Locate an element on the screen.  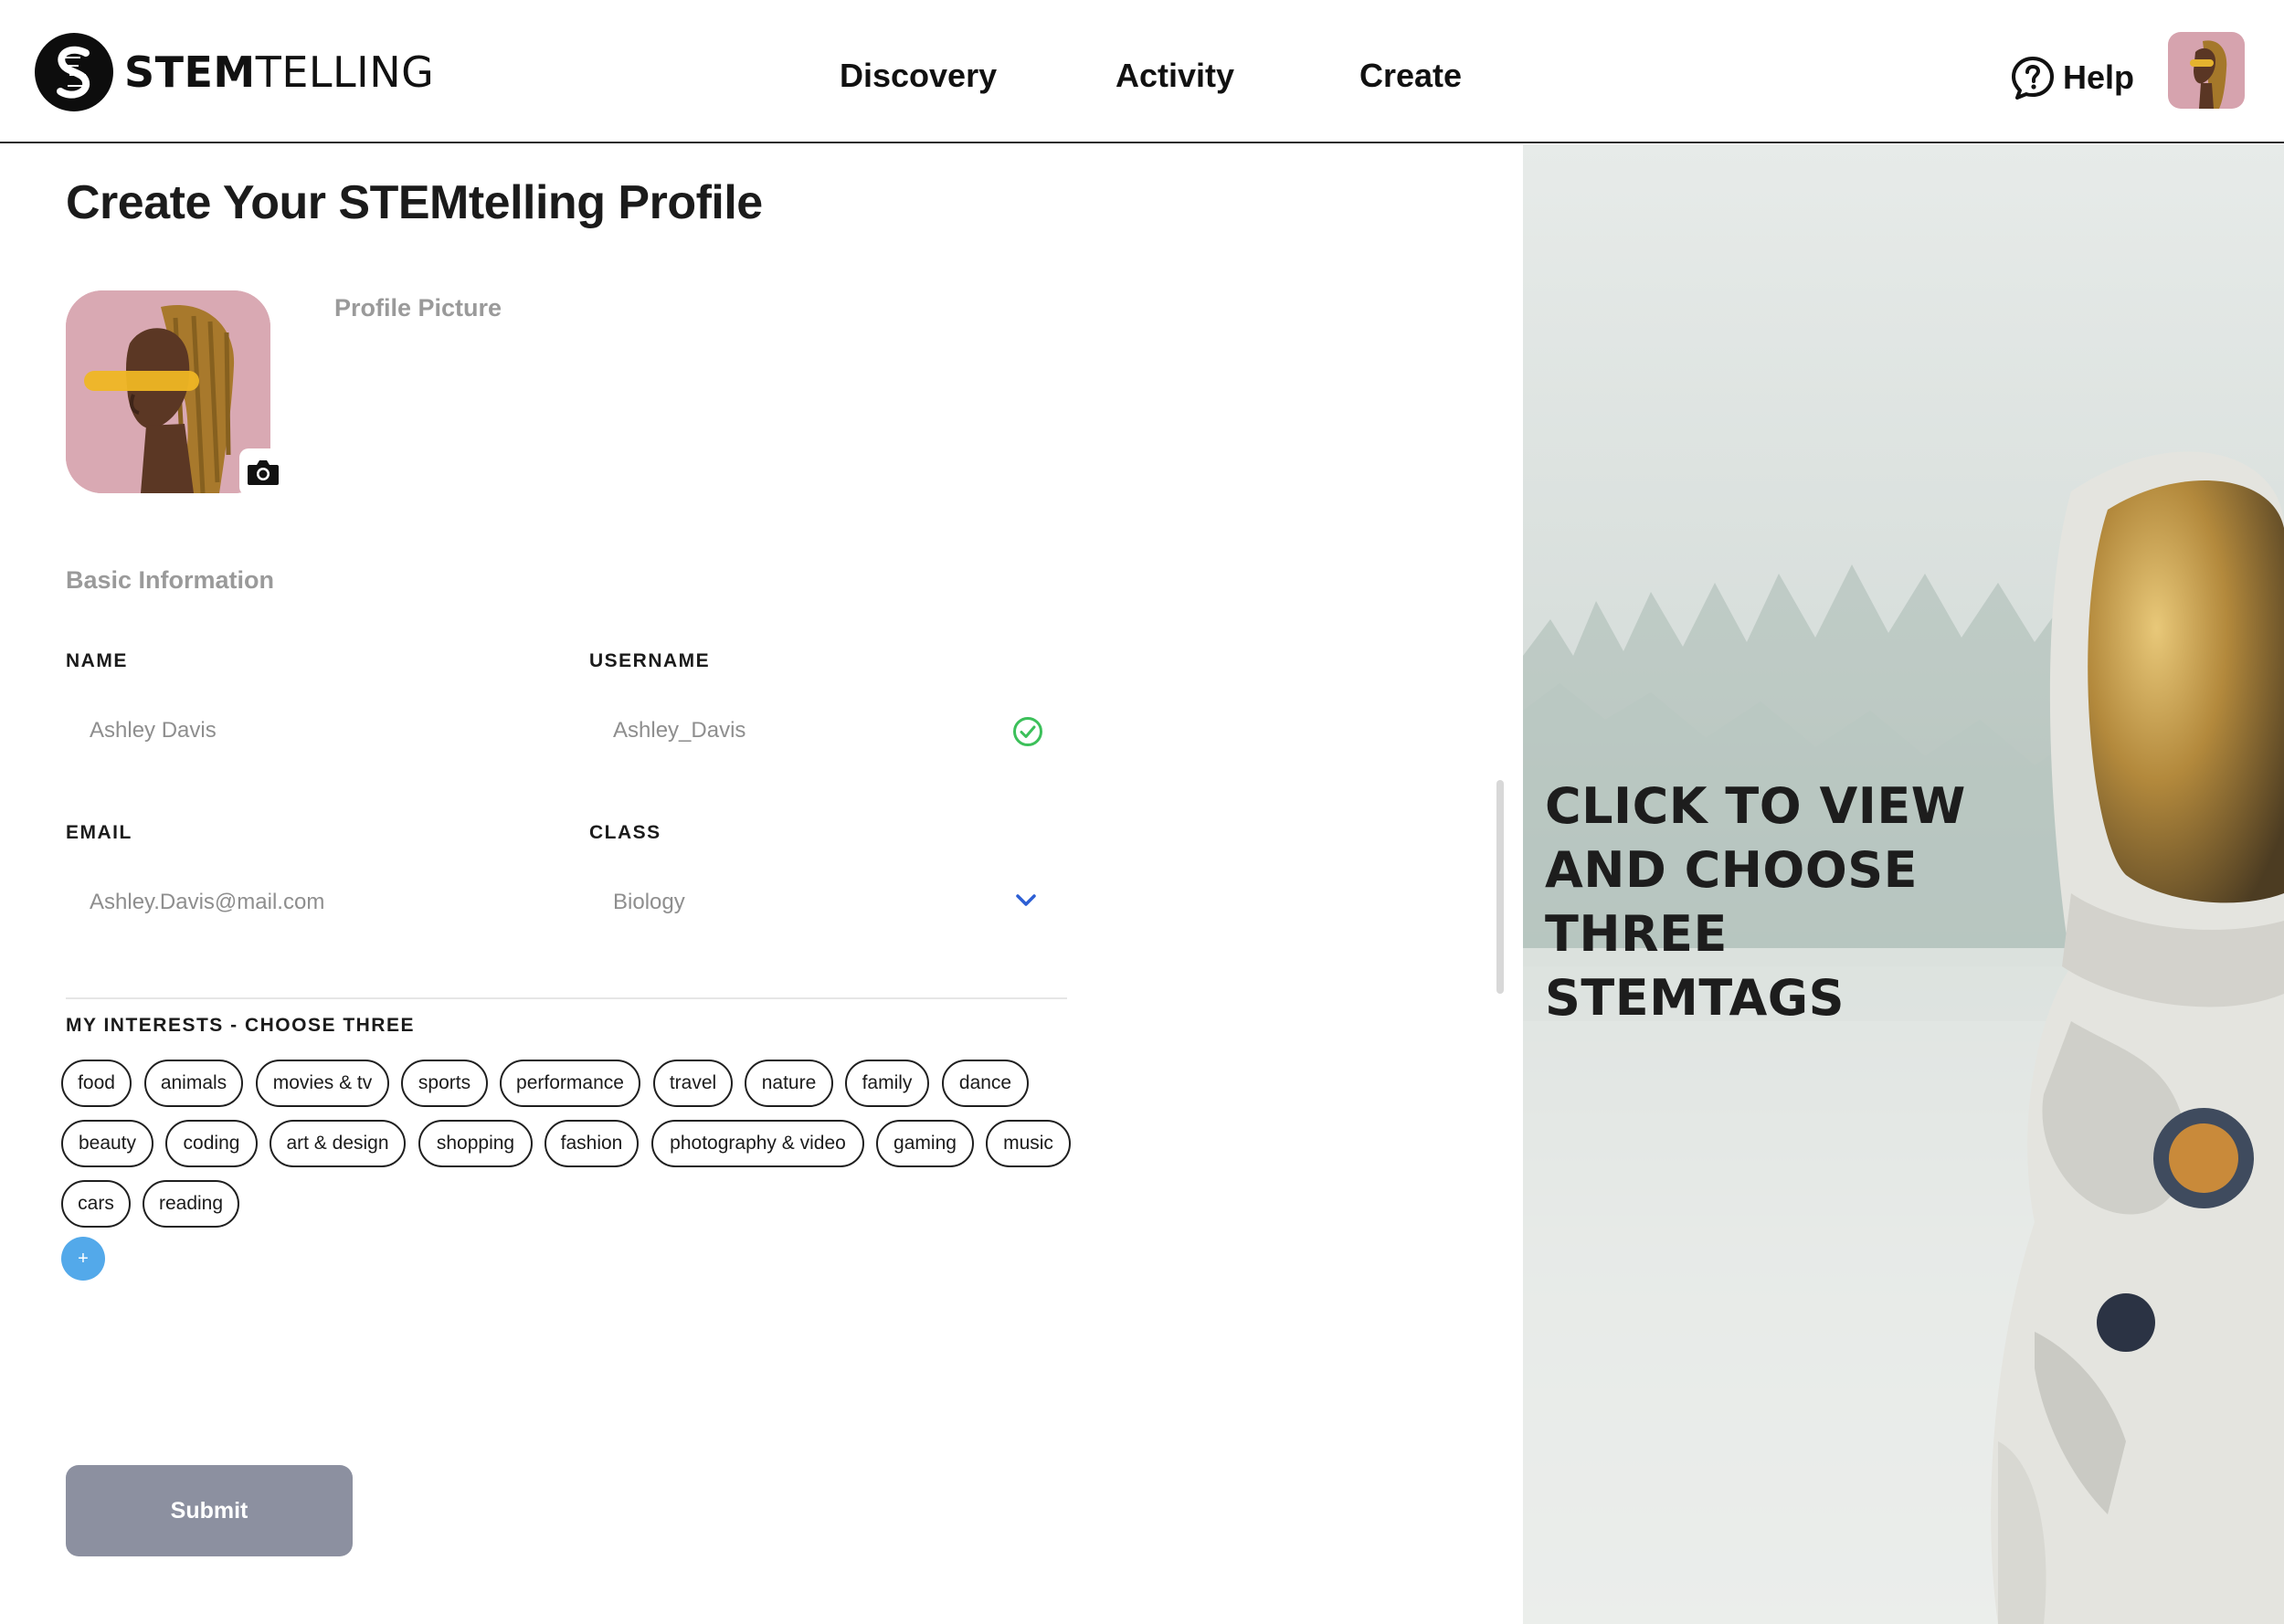
section-divider is located at coordinates (566, 998).